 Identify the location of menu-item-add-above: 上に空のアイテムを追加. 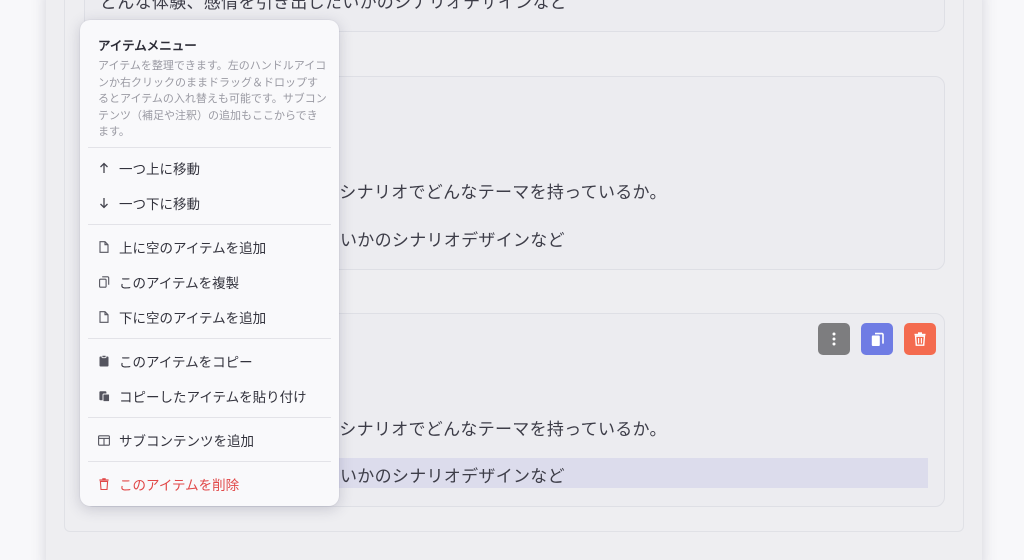
(209, 247).